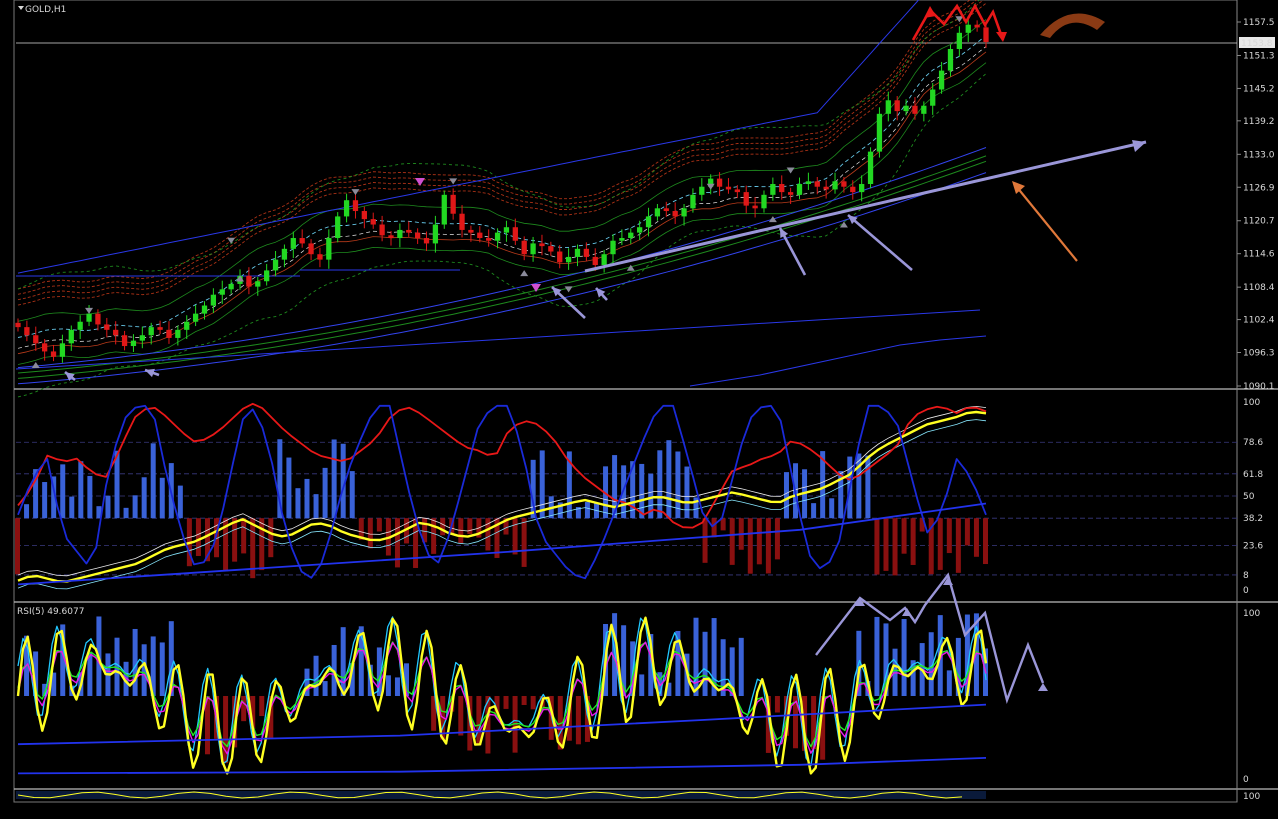  What do you see at coordinates (1259, 56) in the screenshot?
I see `price-tick-label: 1151.3` at bounding box center [1259, 56].